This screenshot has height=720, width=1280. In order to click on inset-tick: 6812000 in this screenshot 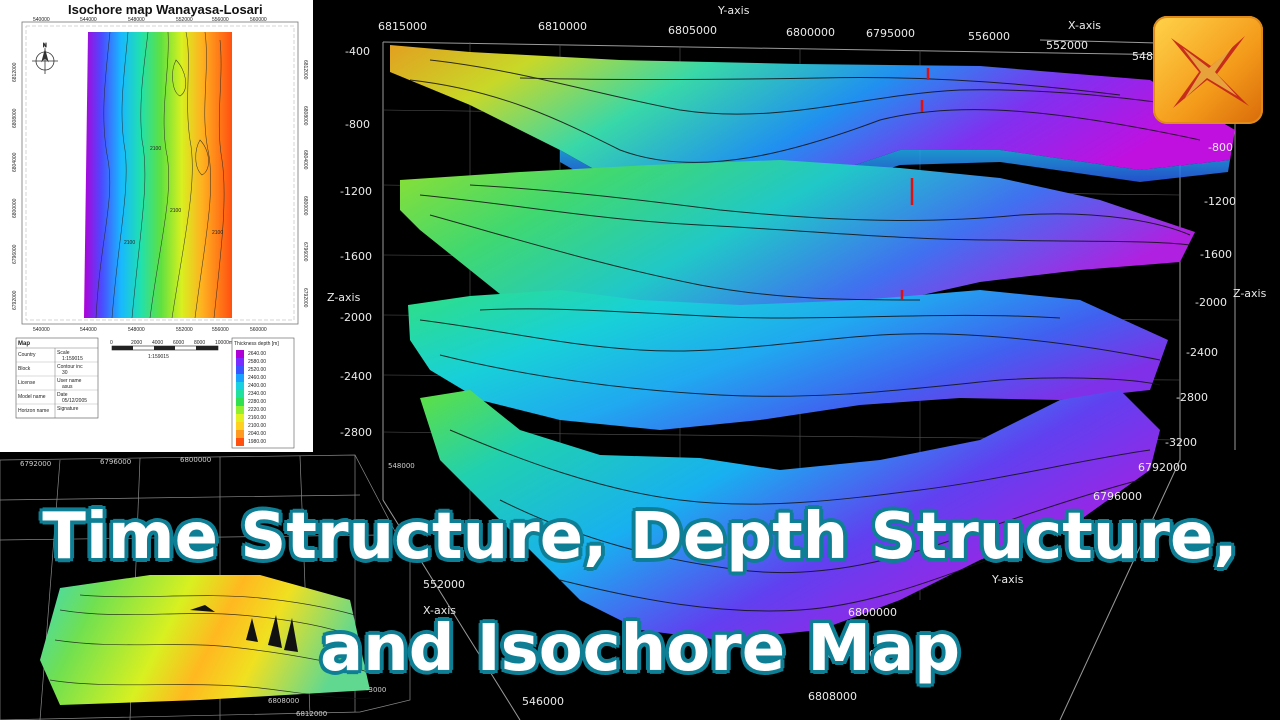, I will do `click(311, 714)`.